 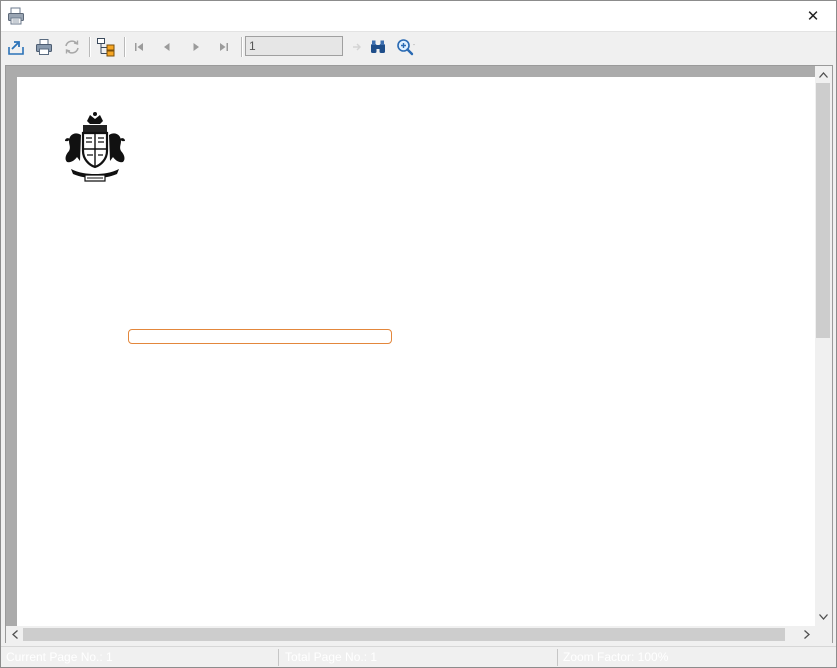 I want to click on find-button, so click(x=378, y=47).